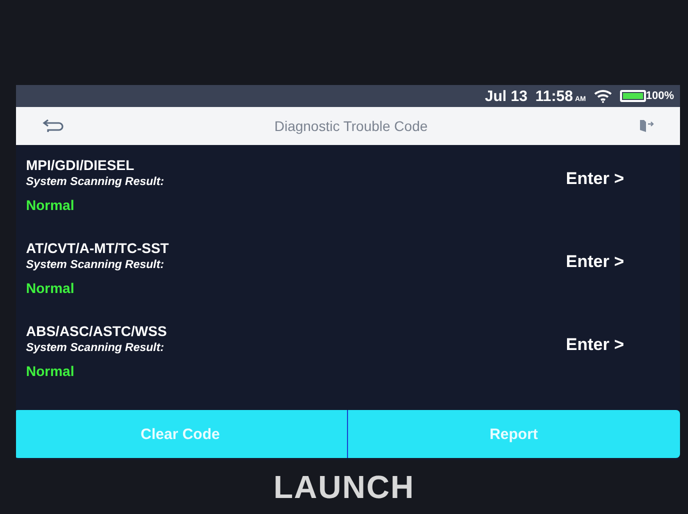  I want to click on system-name: ABS/ASC/ASTC/WSS, so click(96, 331).